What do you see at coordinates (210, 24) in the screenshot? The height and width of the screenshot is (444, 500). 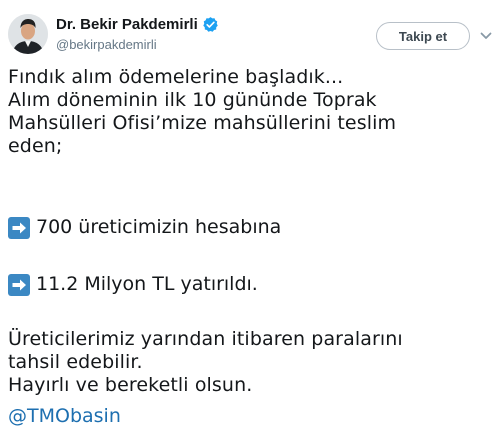 I see `verified-badge-icon` at bounding box center [210, 24].